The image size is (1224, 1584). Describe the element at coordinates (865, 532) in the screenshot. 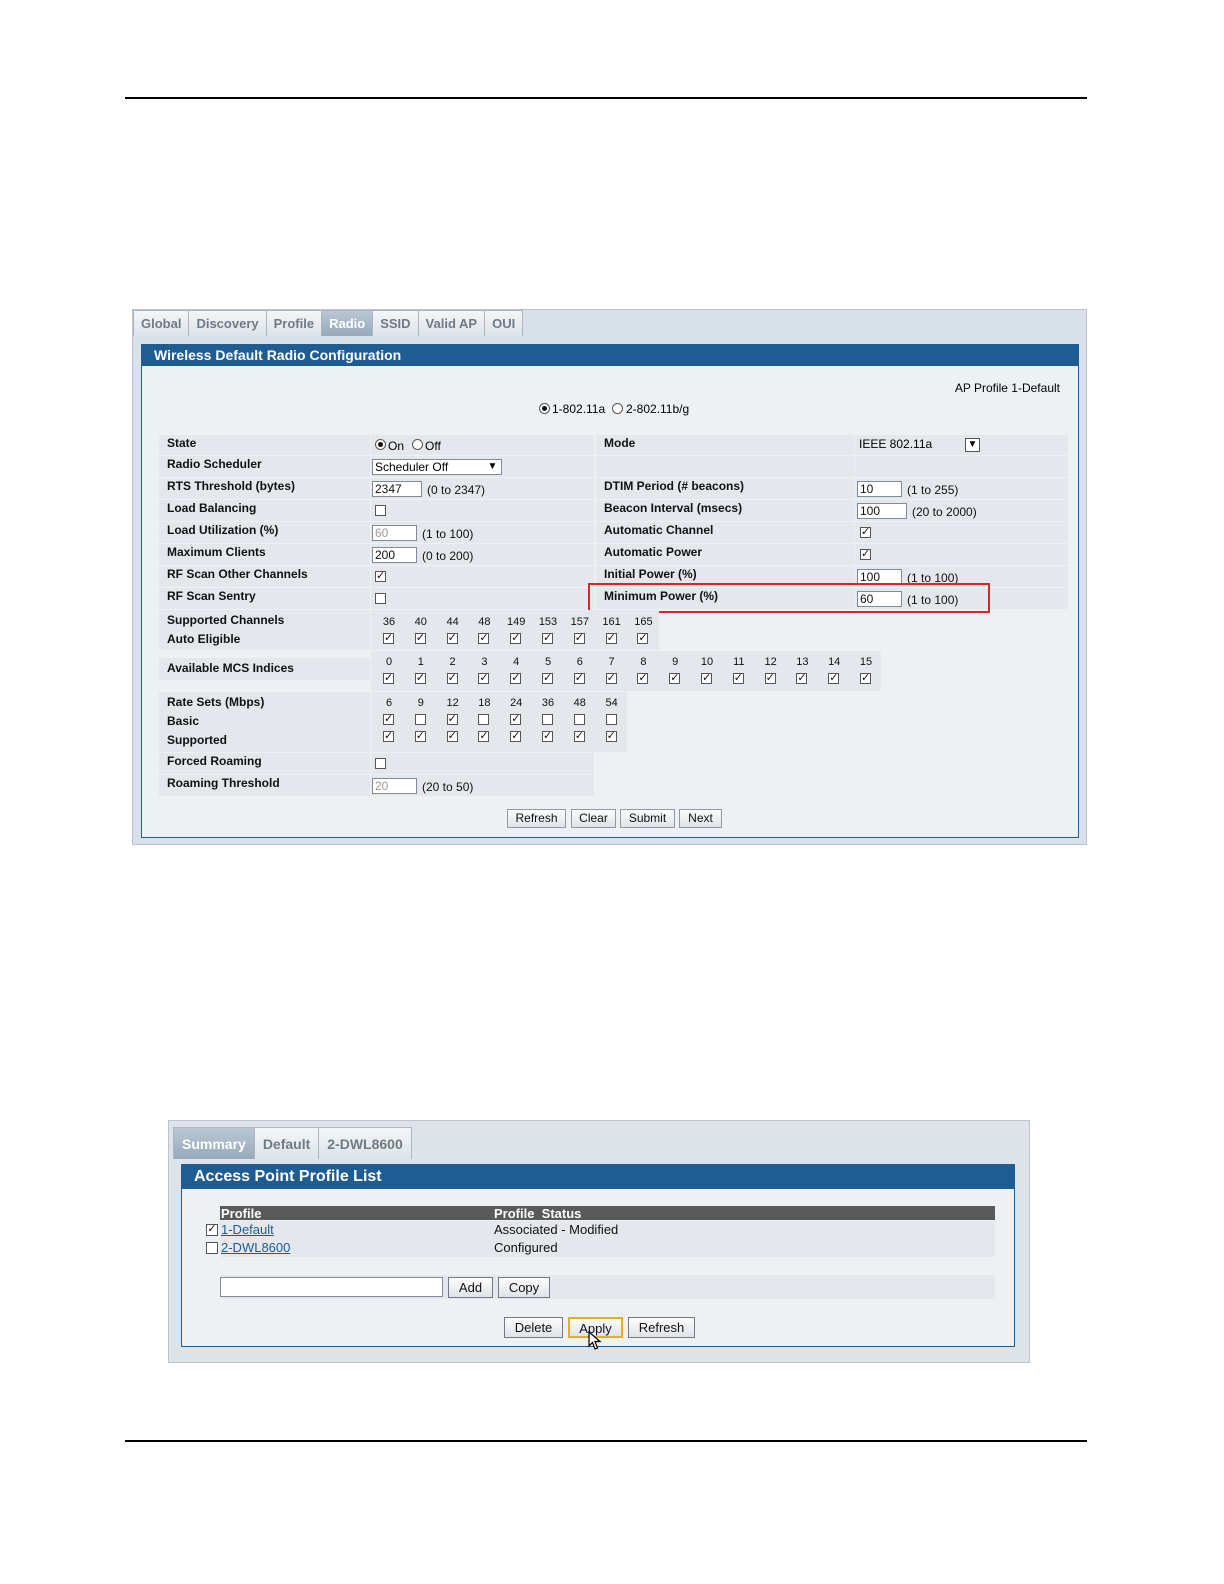

I see `auto-channel-checkbox` at that location.